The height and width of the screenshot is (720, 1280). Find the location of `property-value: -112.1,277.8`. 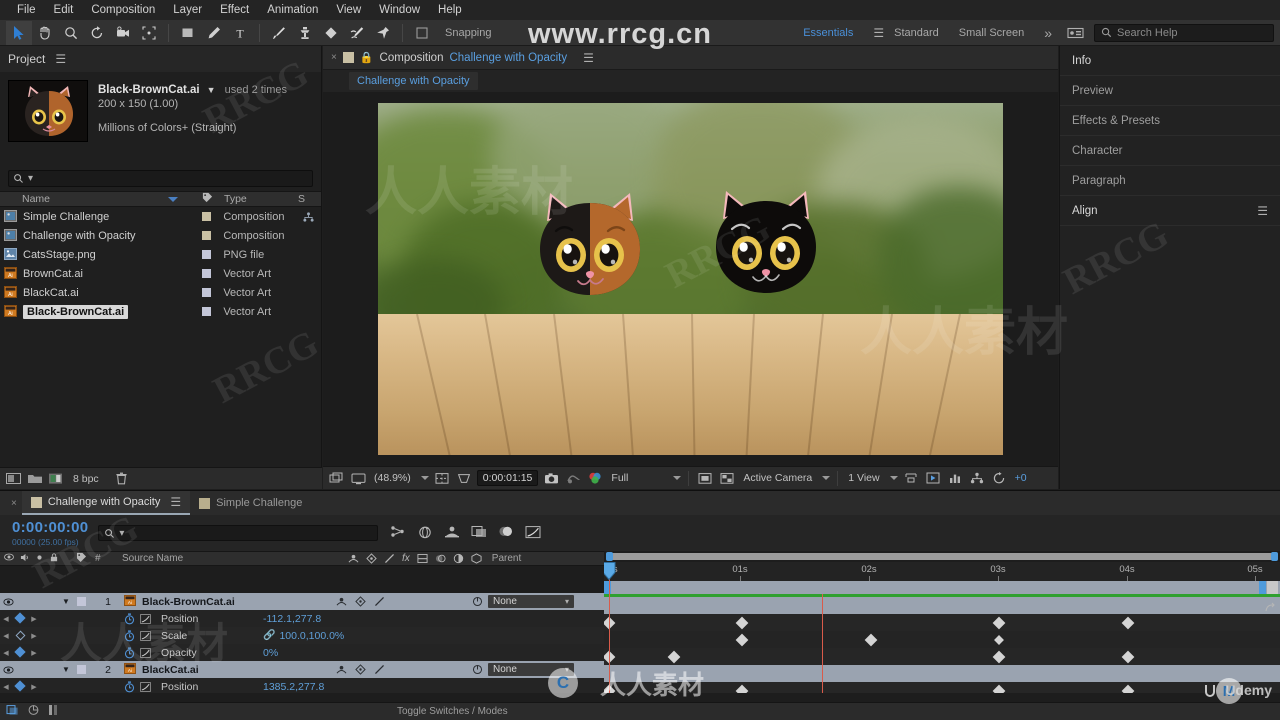

property-value: -112.1,277.8 is located at coordinates (292, 619).